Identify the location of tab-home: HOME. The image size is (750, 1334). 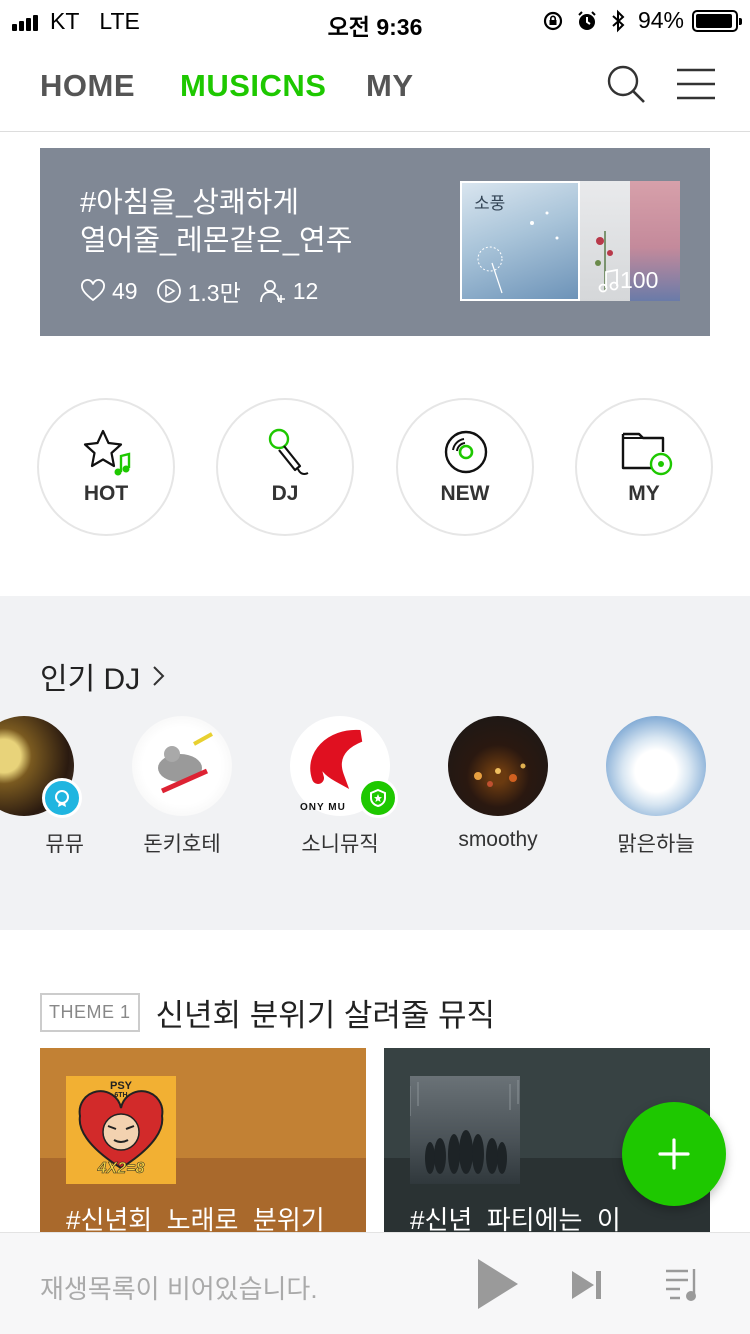
(87, 86).